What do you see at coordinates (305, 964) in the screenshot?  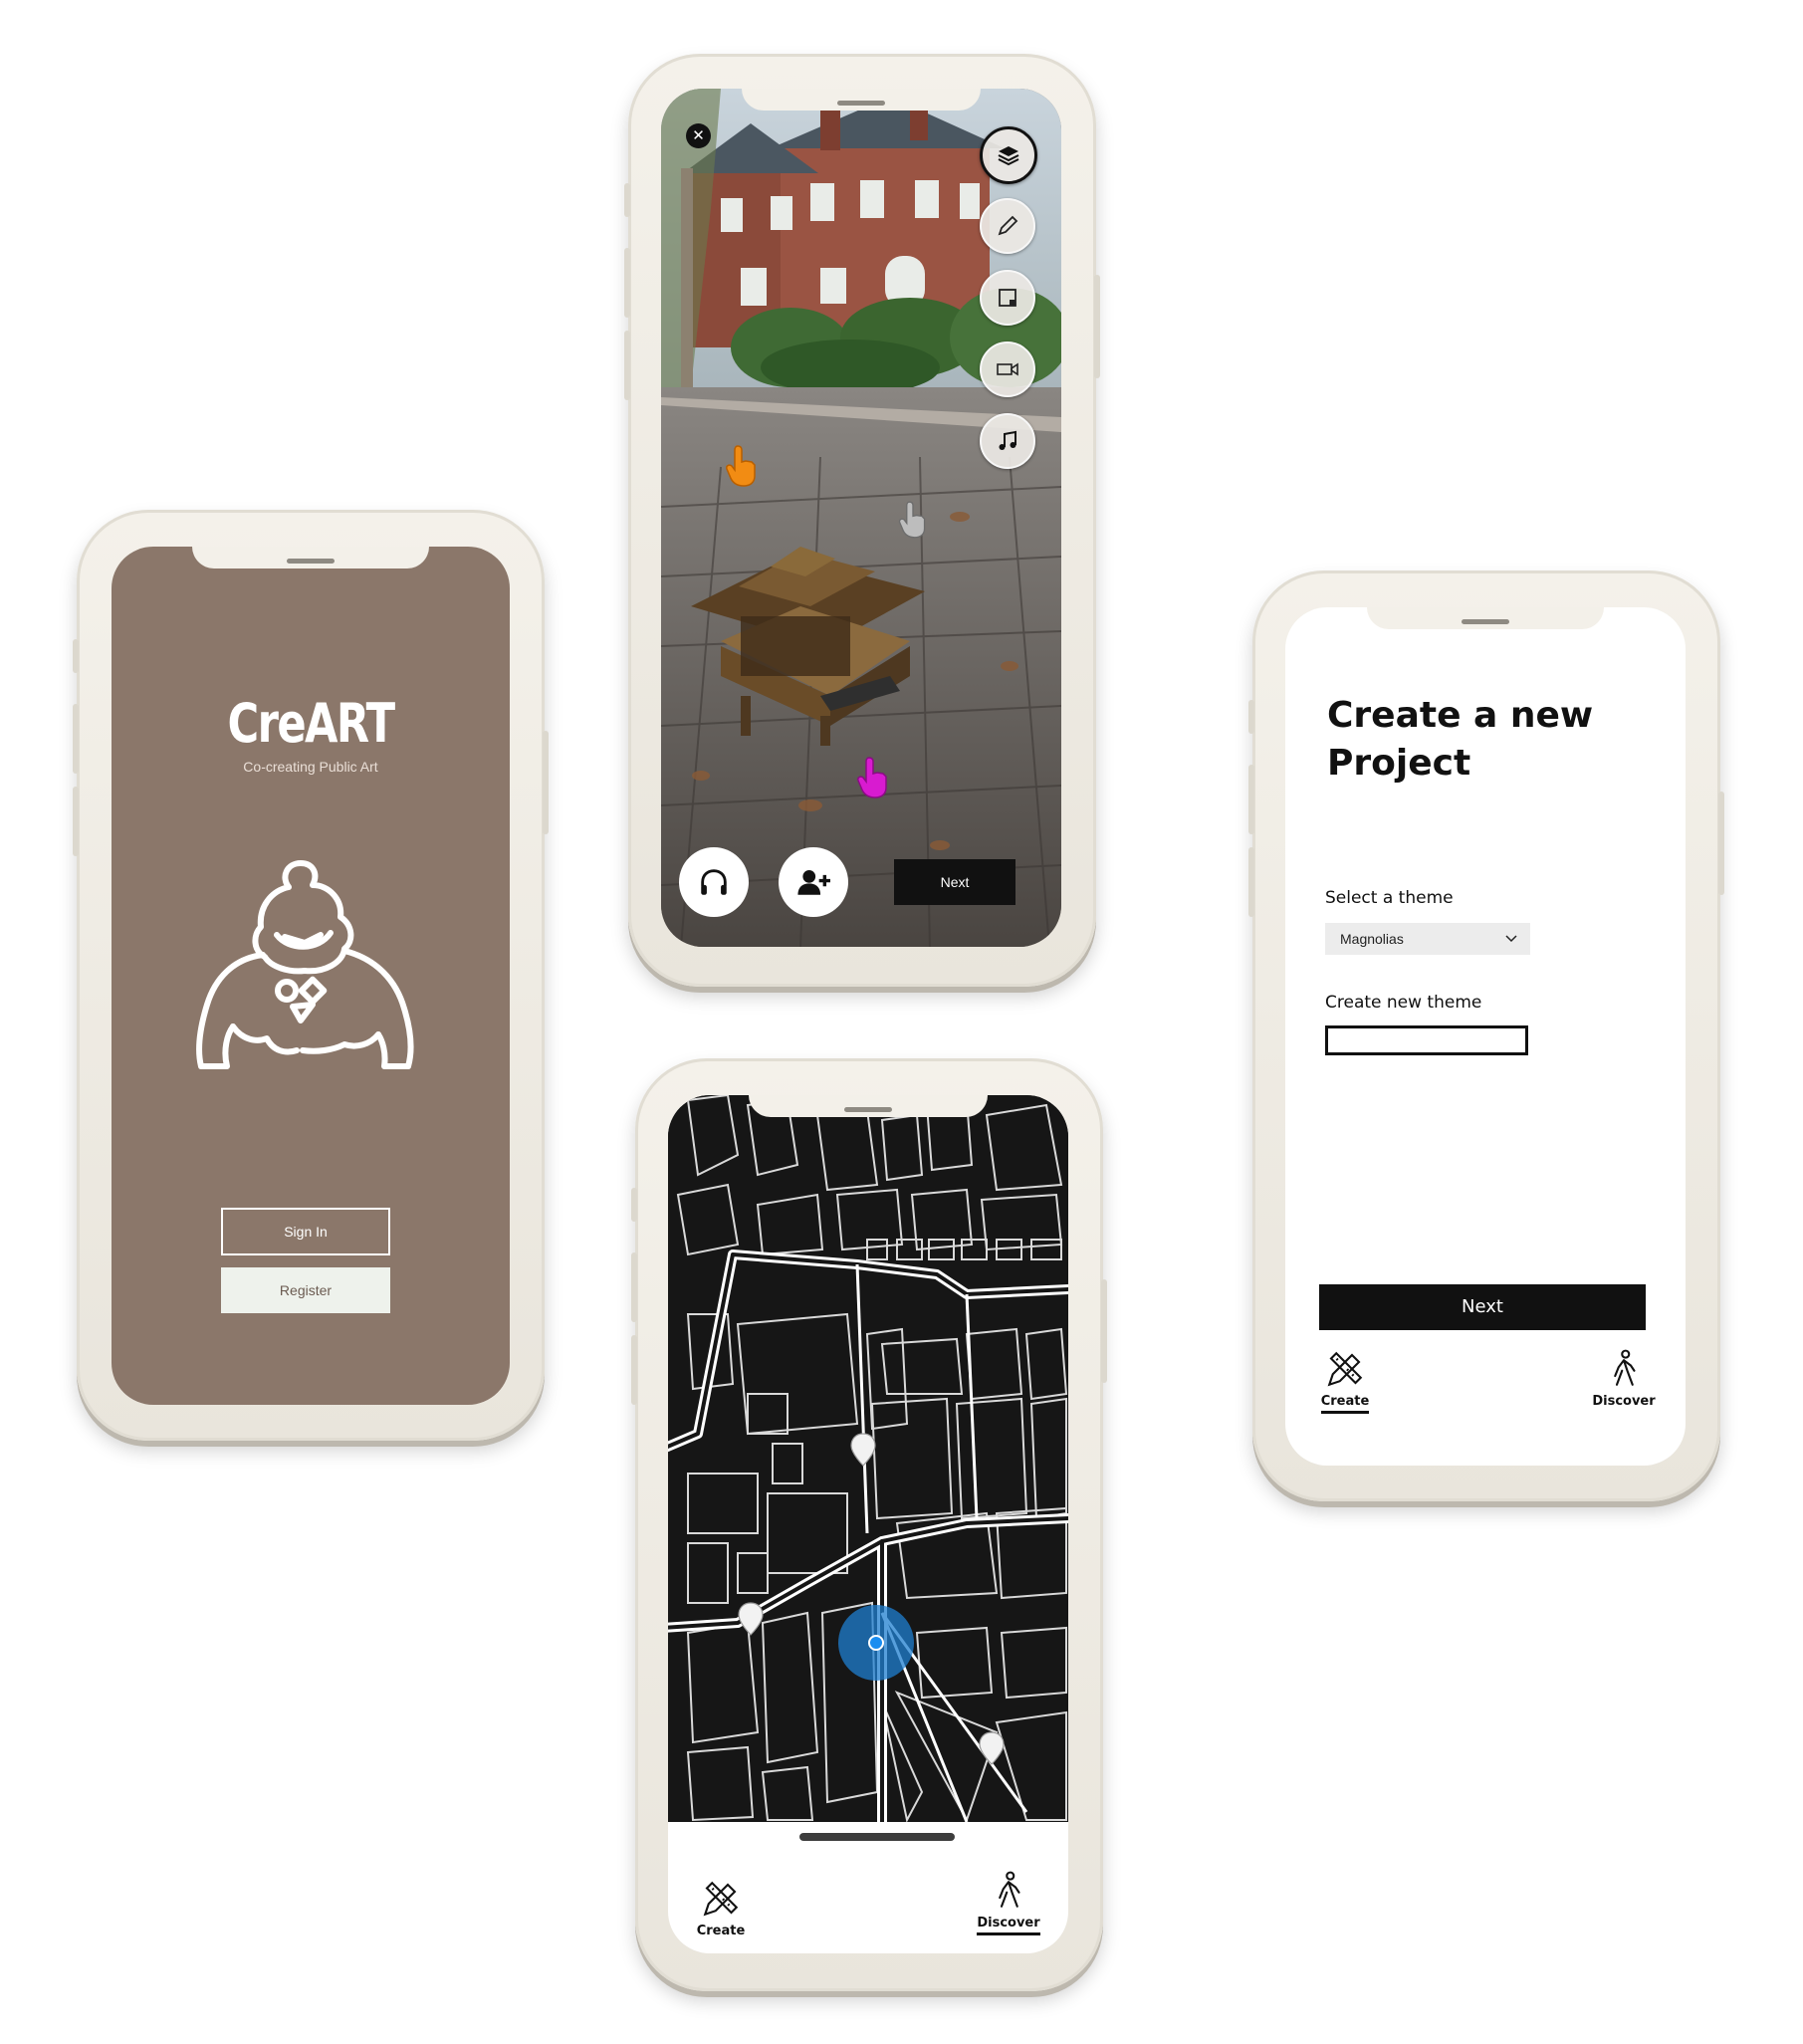 I see `mascot-illustration` at bounding box center [305, 964].